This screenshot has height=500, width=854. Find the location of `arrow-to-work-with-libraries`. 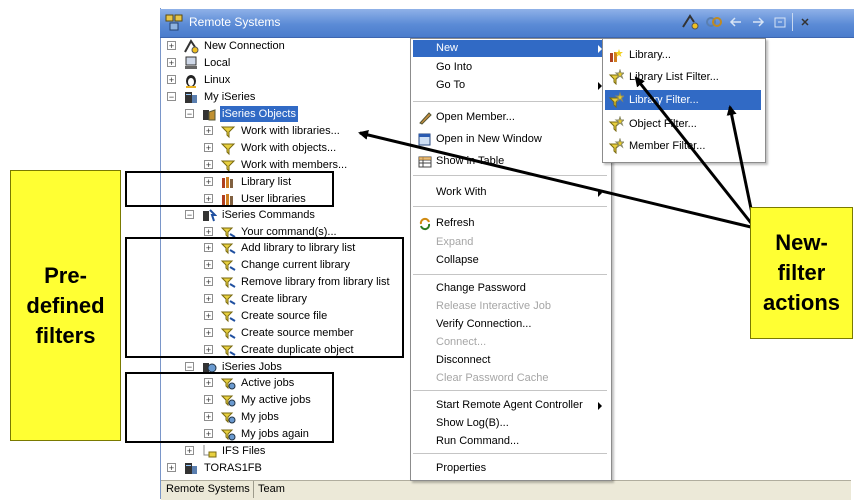

arrow-to-work-with-libraries is located at coordinates (557, 180).